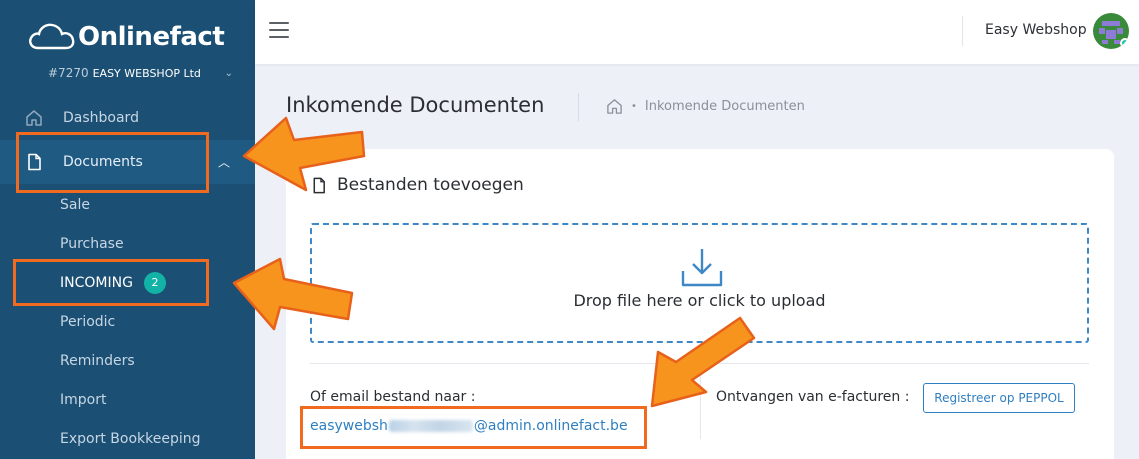 The width and height of the screenshot is (1139, 459). I want to click on breadcrumb: • Inkomende Documenten, so click(705, 106).